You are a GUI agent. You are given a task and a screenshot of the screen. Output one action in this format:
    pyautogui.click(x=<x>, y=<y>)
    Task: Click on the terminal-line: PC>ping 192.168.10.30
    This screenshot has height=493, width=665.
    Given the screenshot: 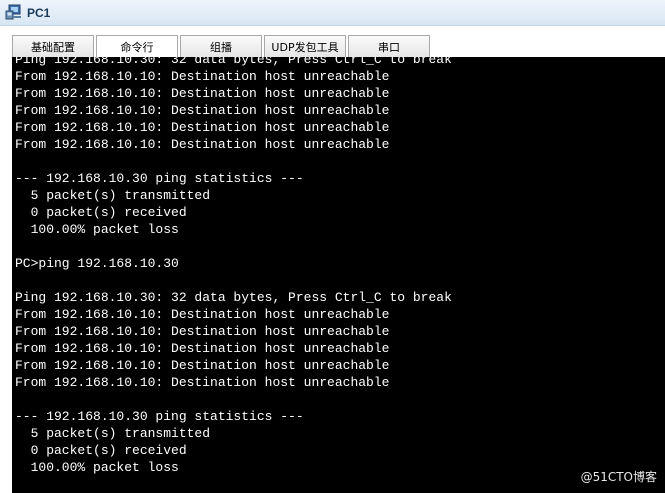 What is the action you would take?
    pyautogui.click(x=97, y=263)
    